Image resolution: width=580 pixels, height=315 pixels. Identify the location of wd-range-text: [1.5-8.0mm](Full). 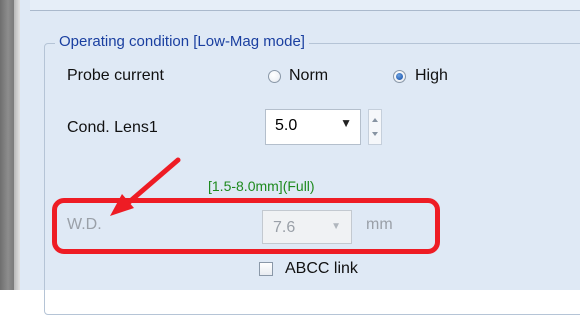
(261, 186).